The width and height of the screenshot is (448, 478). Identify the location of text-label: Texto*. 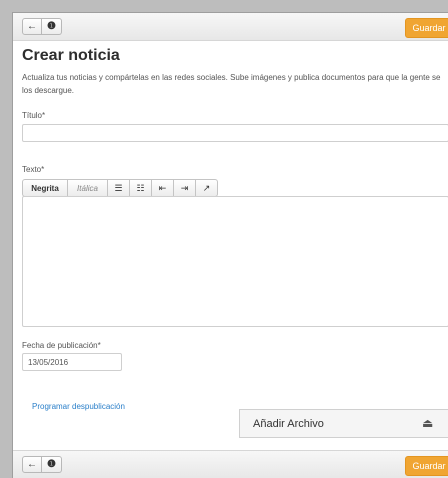
(33, 169).